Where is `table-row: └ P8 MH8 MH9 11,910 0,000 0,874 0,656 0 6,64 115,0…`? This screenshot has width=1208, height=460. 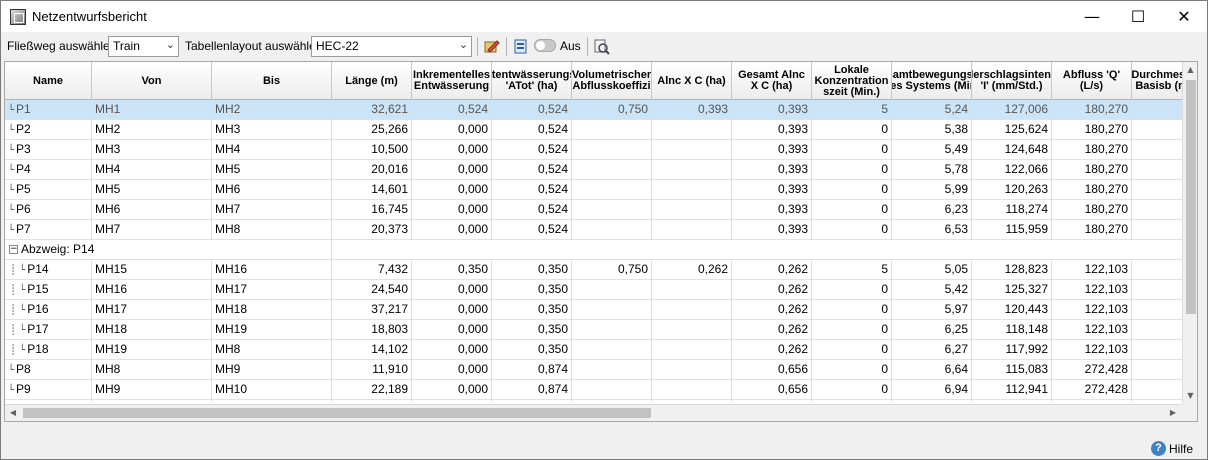 table-row: └ P8 MH8 MH9 11,910 0,000 0,874 0,656 0 6,64 115,0… is located at coordinates (593, 370).